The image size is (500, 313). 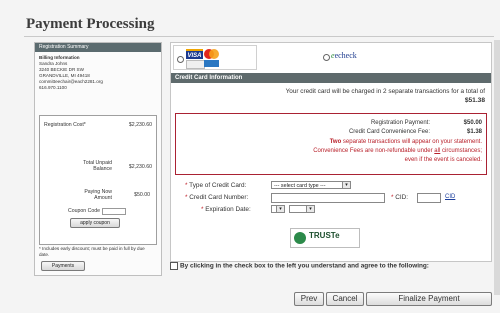 What do you see at coordinates (53, 63) in the screenshot?
I see `billing-name: Sandra Johns` at bounding box center [53, 63].